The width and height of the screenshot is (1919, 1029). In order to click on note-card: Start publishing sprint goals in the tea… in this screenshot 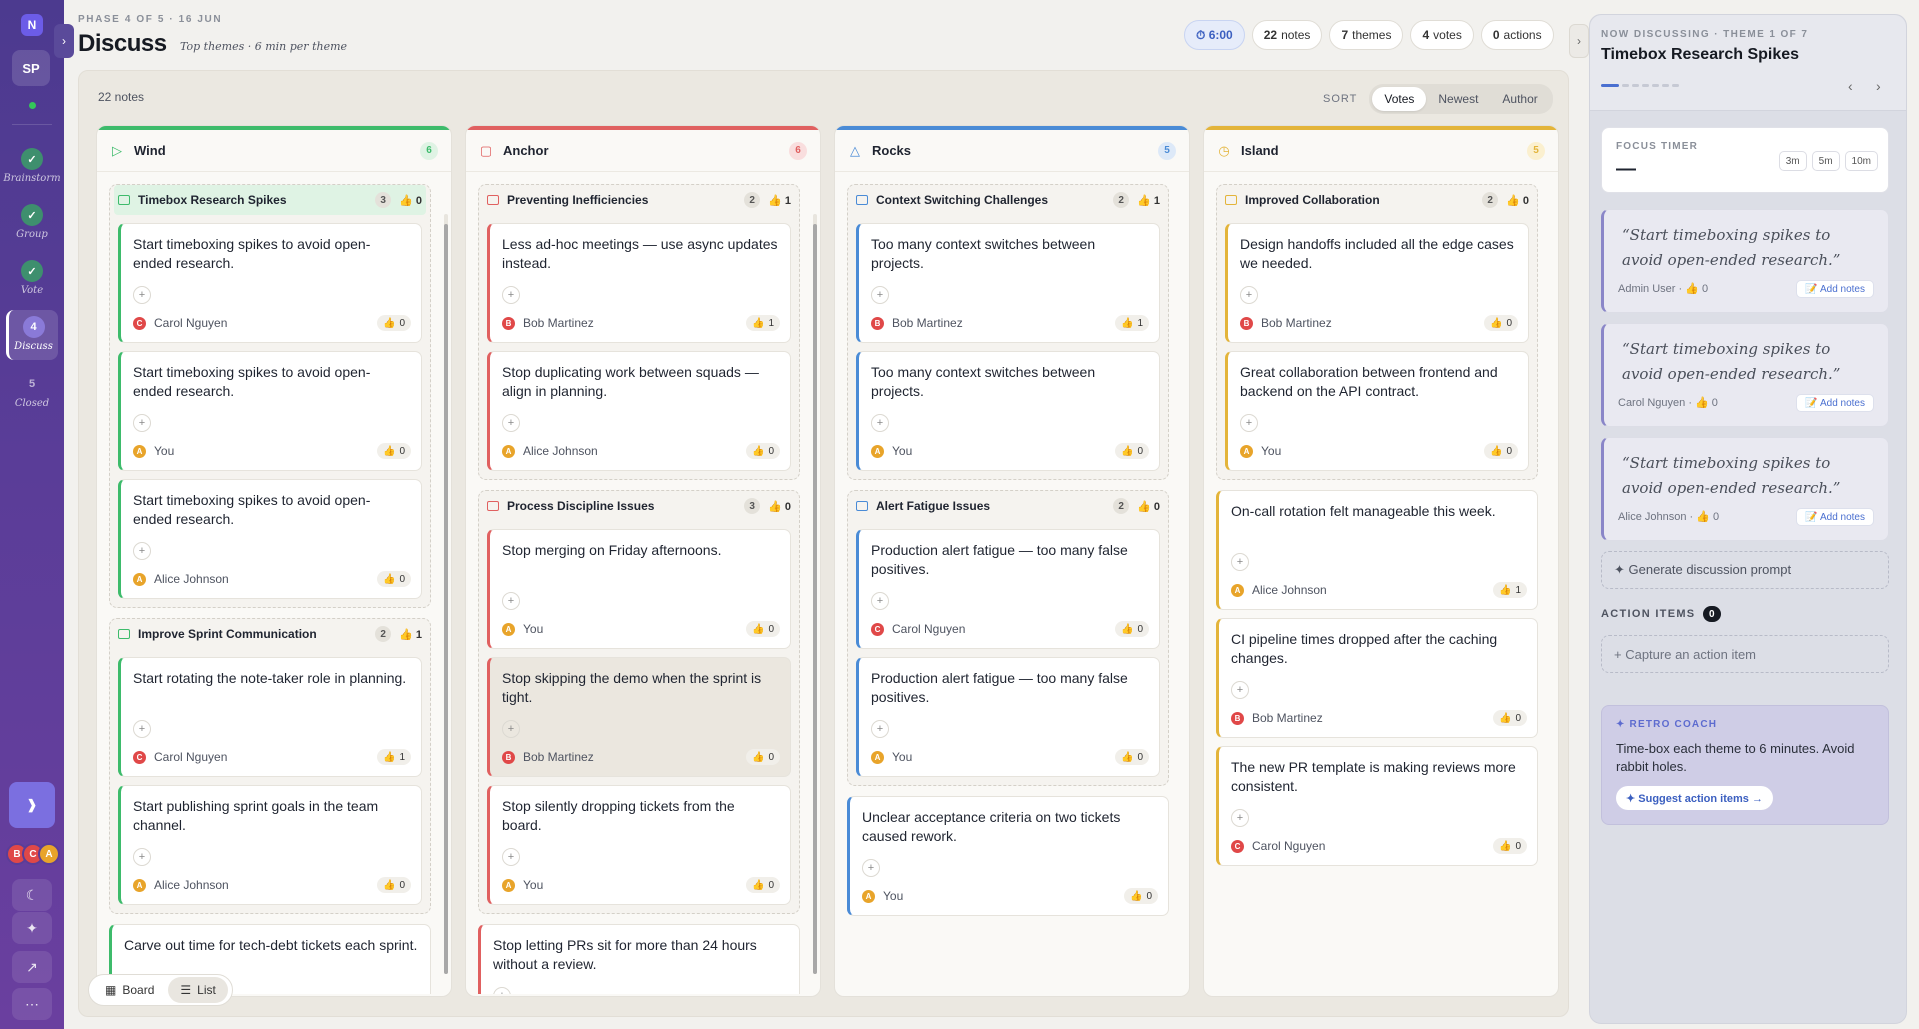, I will do `click(270, 845)`.